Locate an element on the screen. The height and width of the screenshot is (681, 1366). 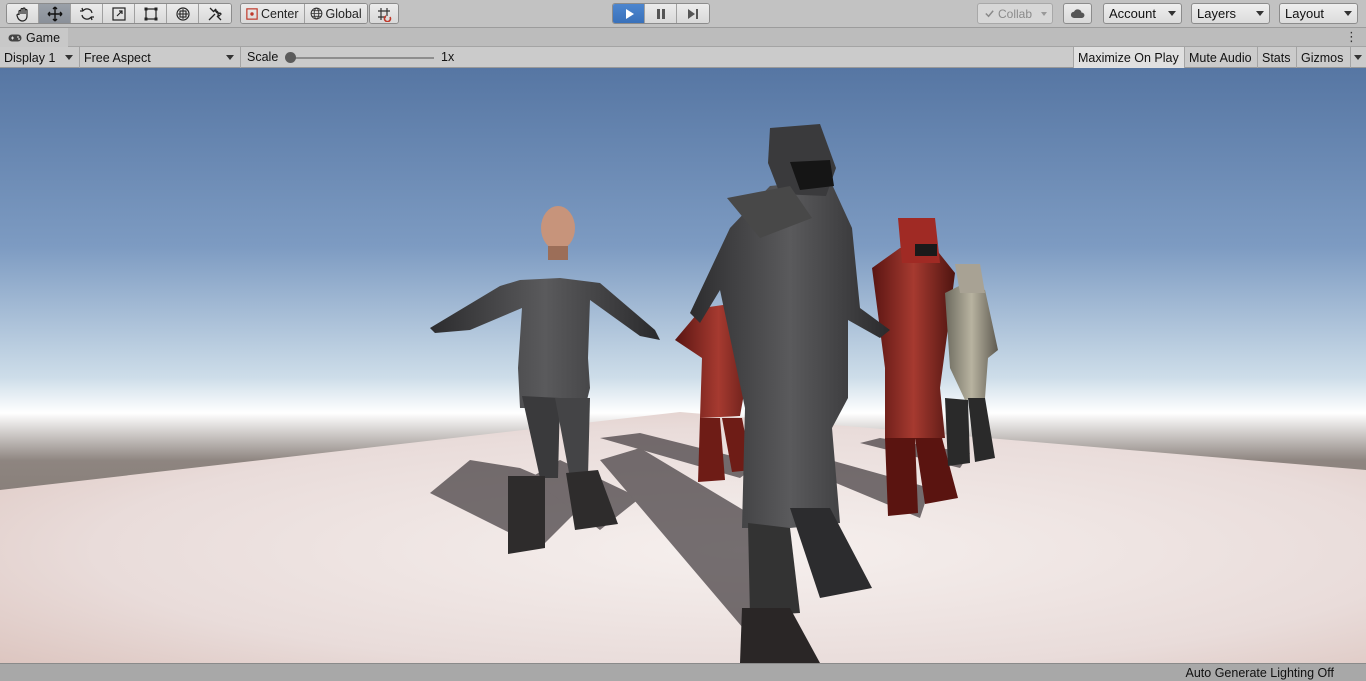
play-icon is located at coordinates (629, 13).